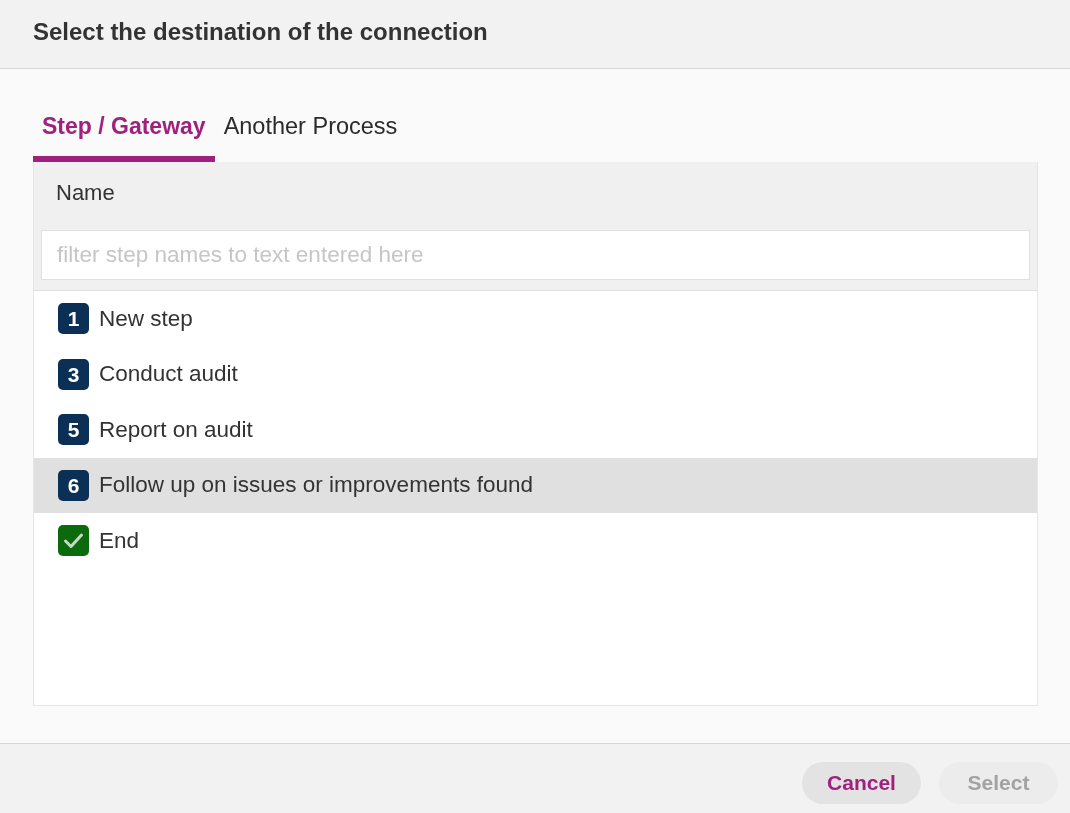  What do you see at coordinates (146, 318) in the screenshot?
I see `step-name: New step` at bounding box center [146, 318].